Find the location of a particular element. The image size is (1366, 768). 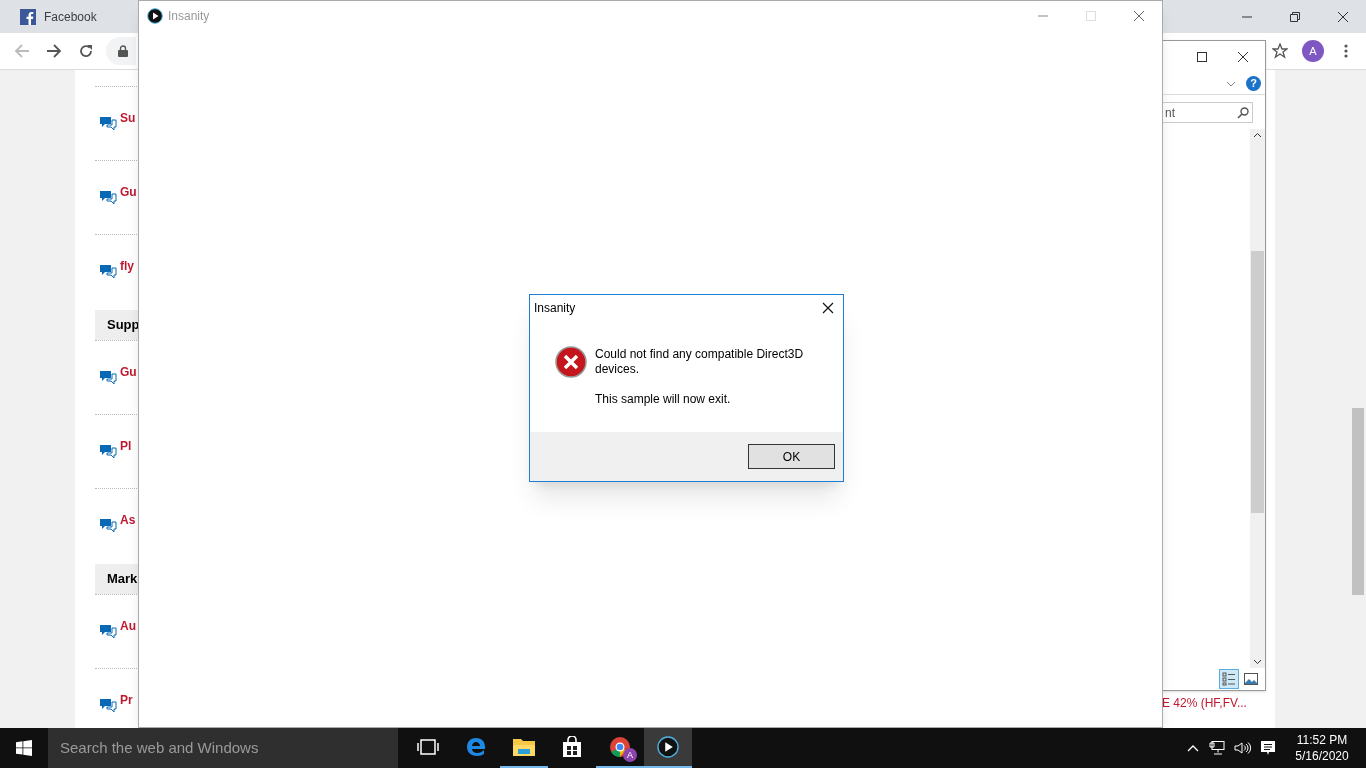

profile-avatar: A is located at coordinates (1313, 51).